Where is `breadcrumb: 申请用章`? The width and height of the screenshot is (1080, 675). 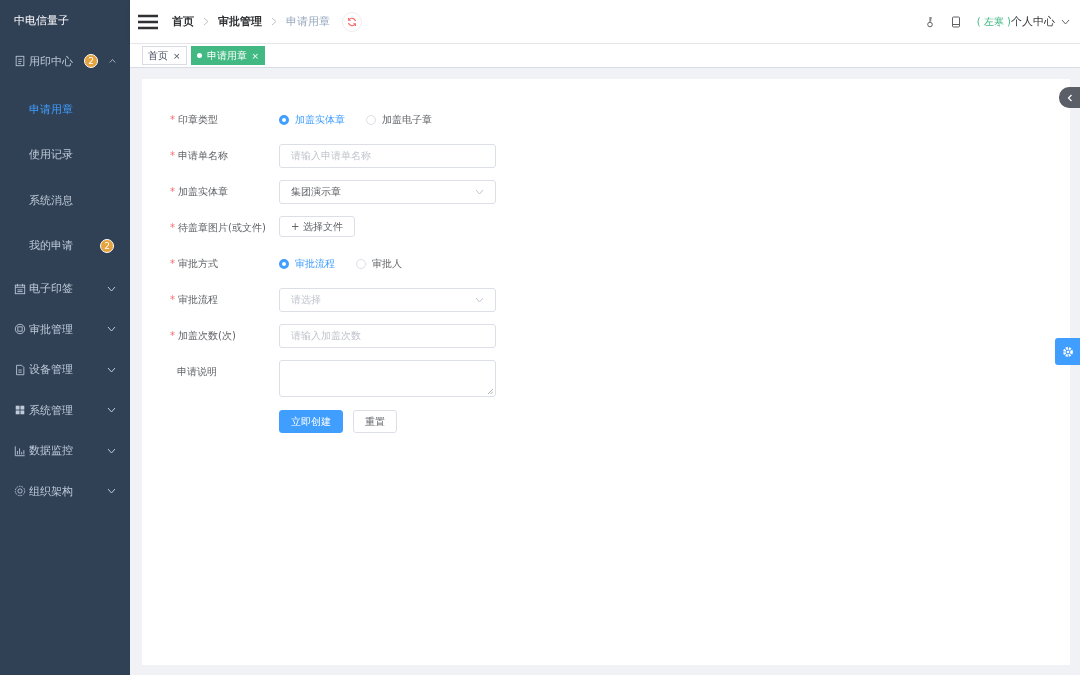 breadcrumb: 申请用章 is located at coordinates (308, 21).